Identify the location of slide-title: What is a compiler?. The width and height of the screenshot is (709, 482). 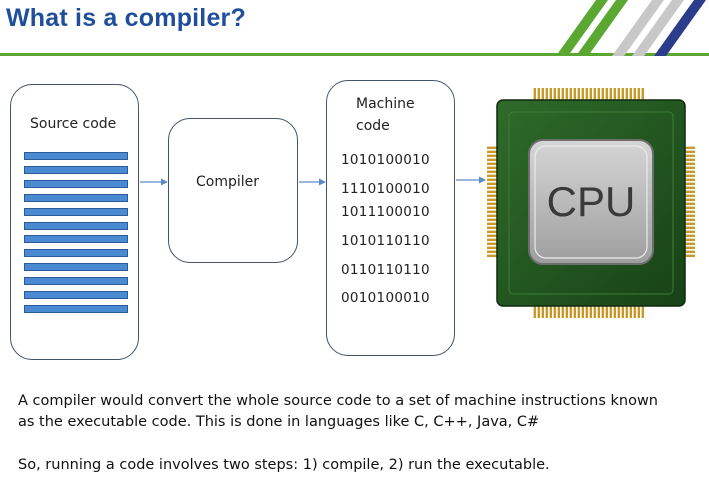
(126, 18).